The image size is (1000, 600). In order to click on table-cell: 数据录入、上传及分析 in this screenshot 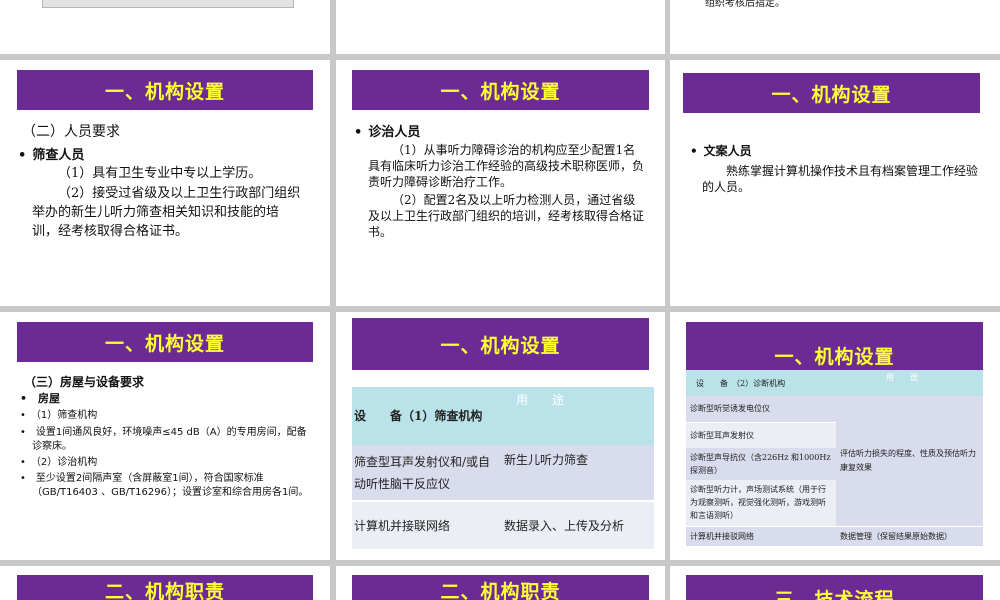, I will do `click(564, 526)`.